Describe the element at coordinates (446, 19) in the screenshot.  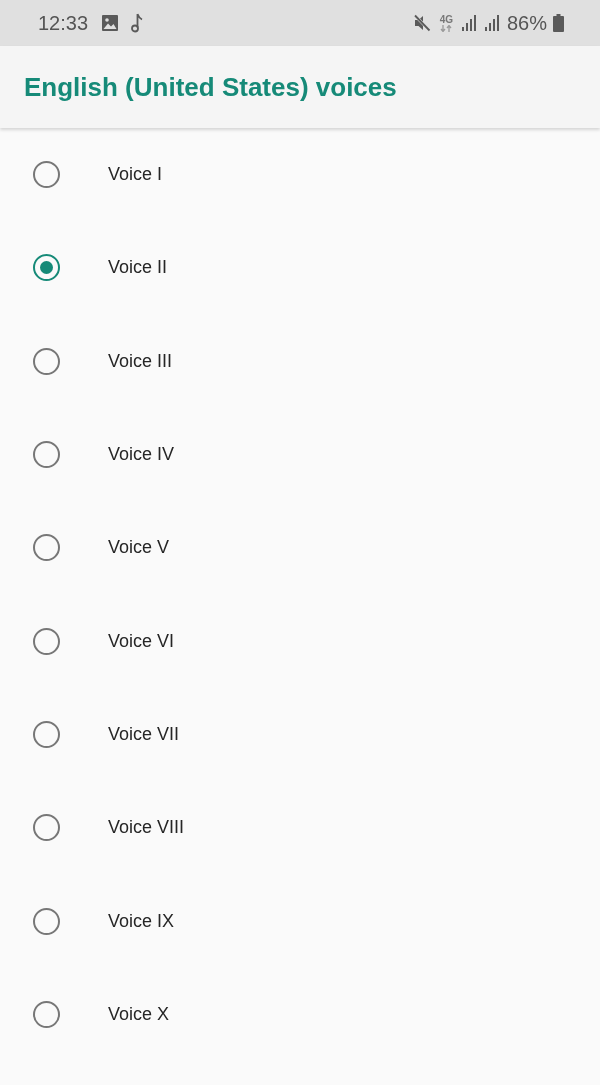
I see `network-type: 4G` at that location.